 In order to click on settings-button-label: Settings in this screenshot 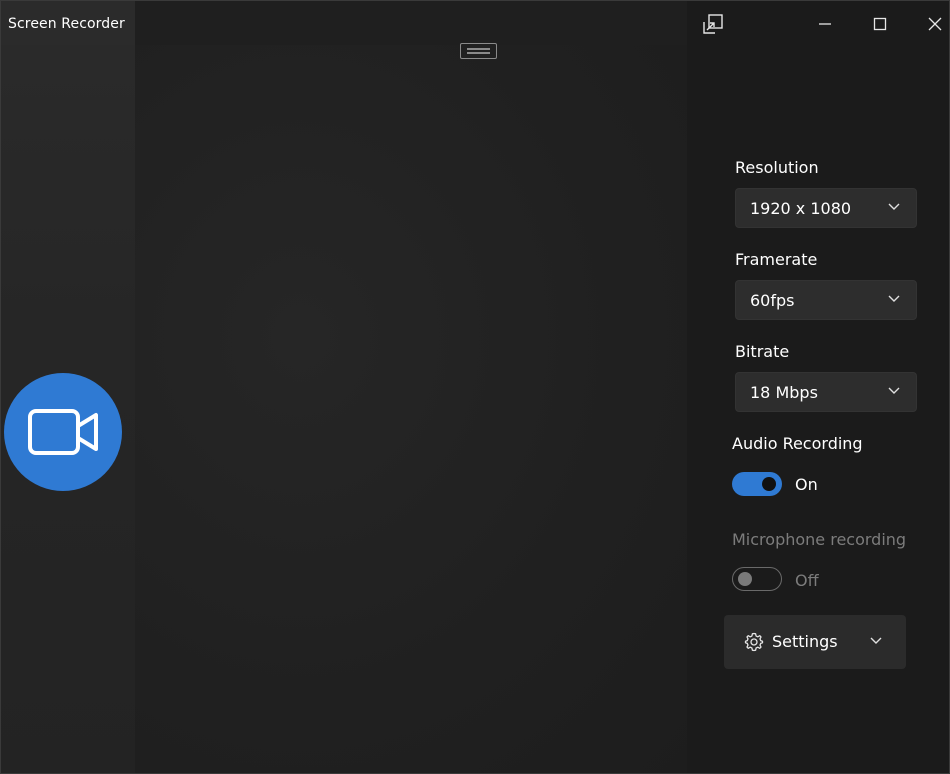, I will do `click(805, 641)`.